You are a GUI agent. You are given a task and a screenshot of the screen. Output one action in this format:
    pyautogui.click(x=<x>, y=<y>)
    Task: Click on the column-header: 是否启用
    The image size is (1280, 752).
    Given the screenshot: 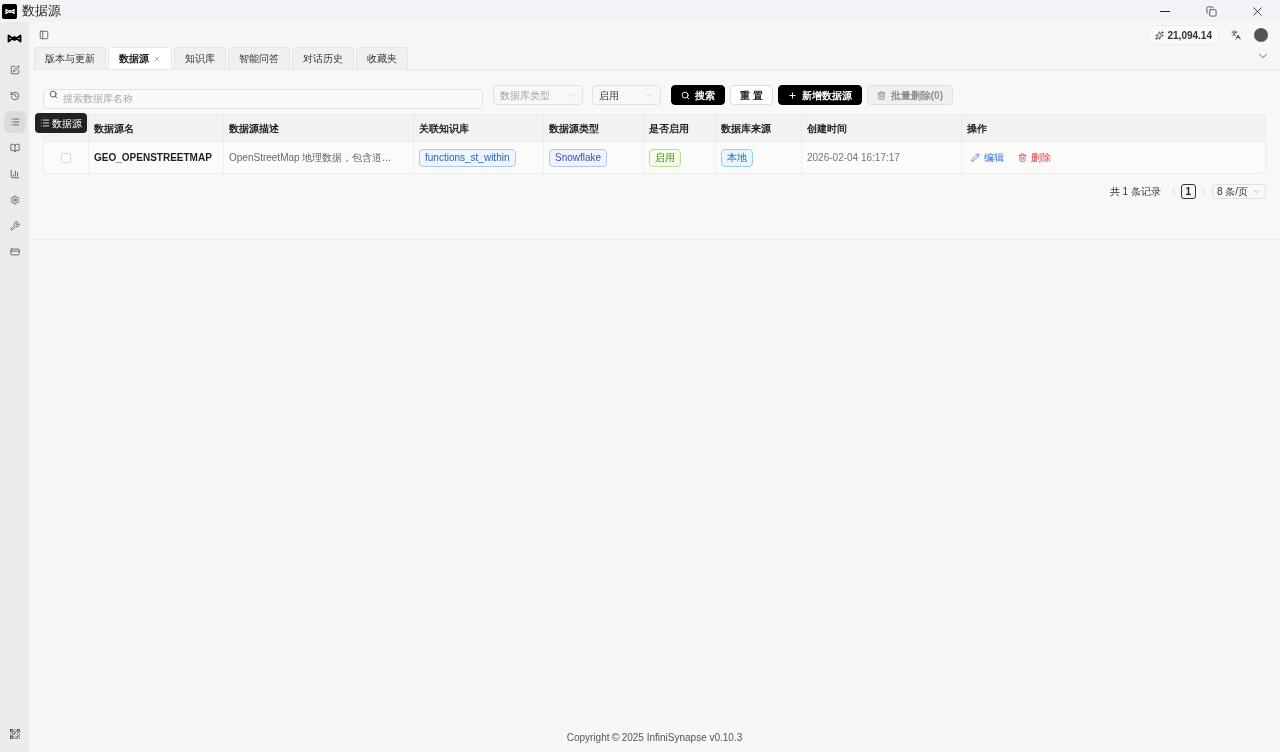 What is the action you would take?
    pyautogui.click(x=669, y=128)
    